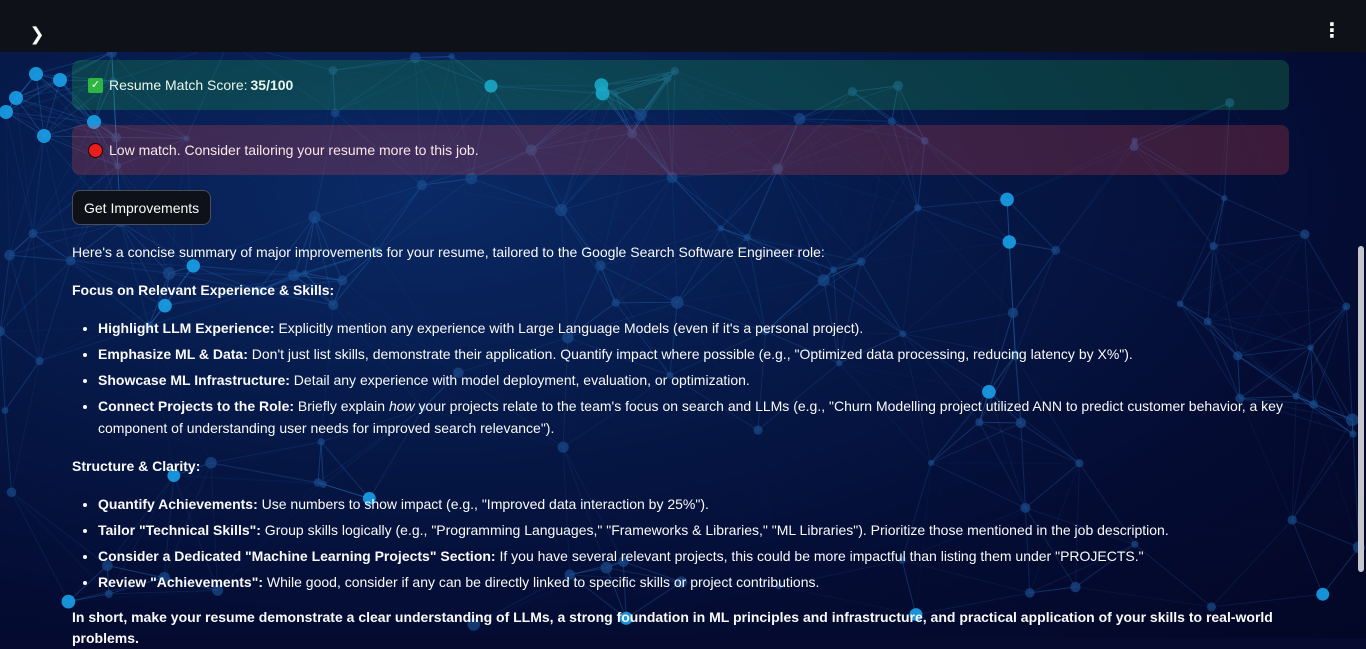 This screenshot has width=1366, height=649. Describe the element at coordinates (680, 85) in the screenshot. I see `score-alert: ✓ Resume Match Score: 35/100` at that location.